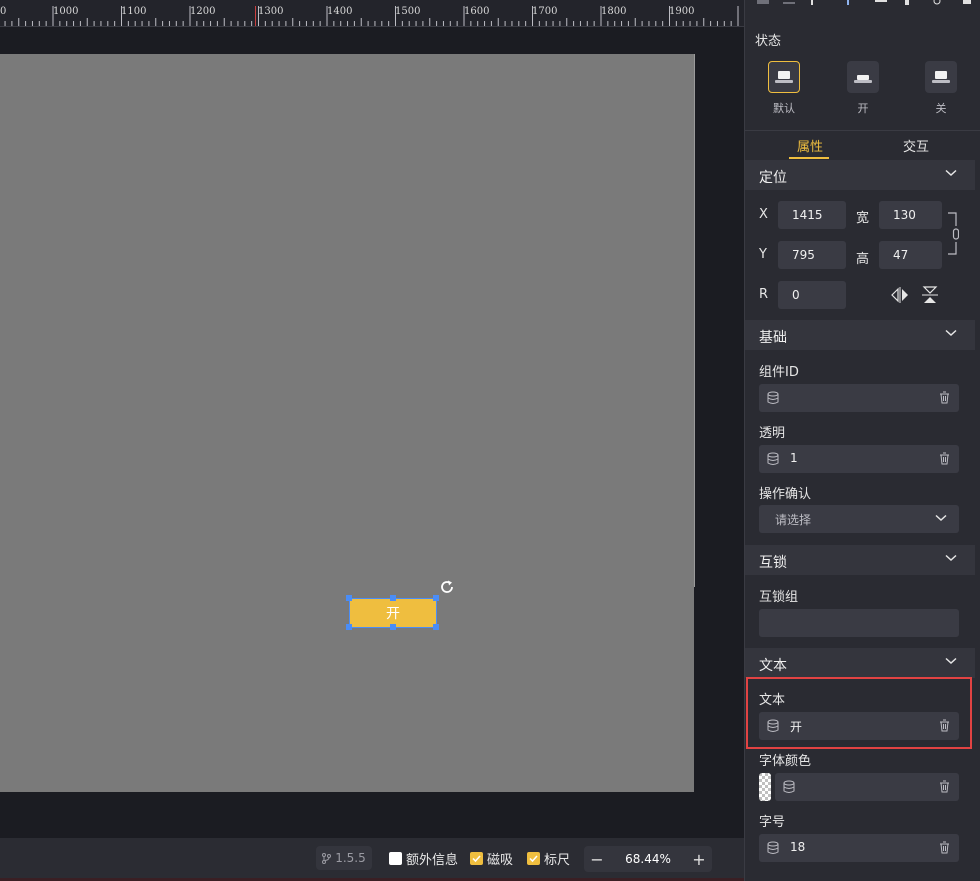 The height and width of the screenshot is (881, 980). What do you see at coordinates (941, 108) in the screenshot?
I see `state-off-label: 关` at bounding box center [941, 108].